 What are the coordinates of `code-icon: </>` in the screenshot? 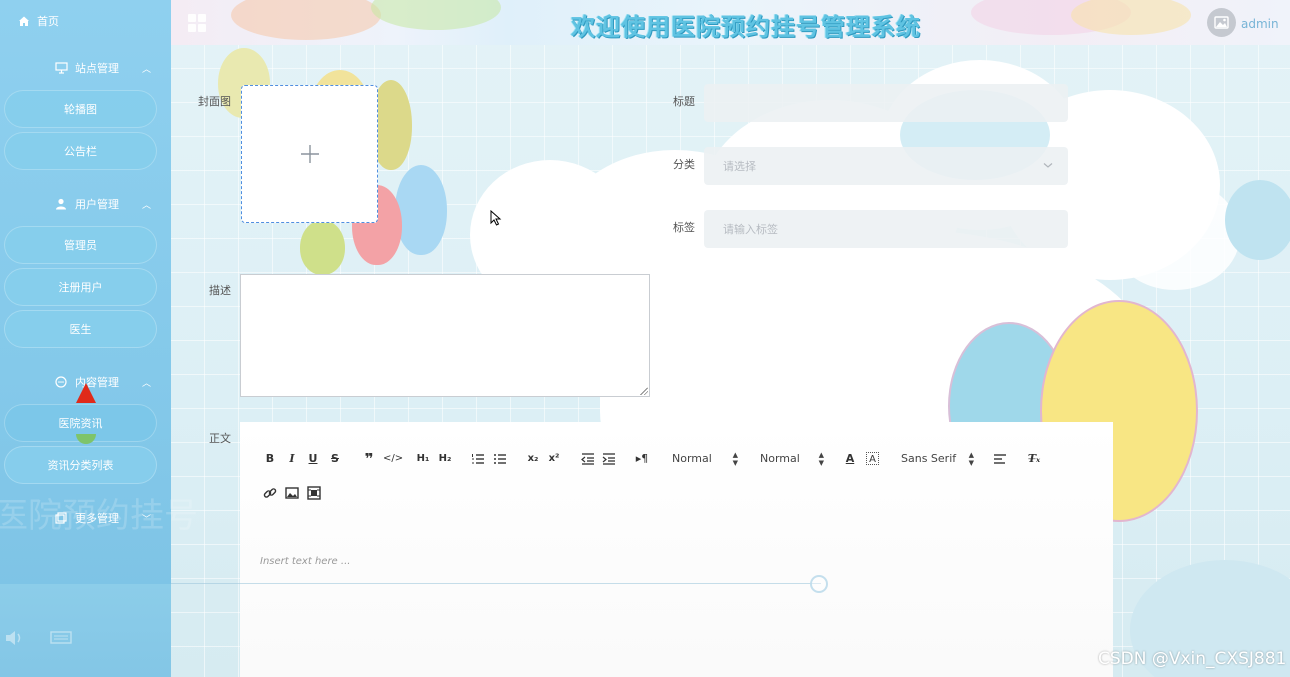 It's located at (393, 459).